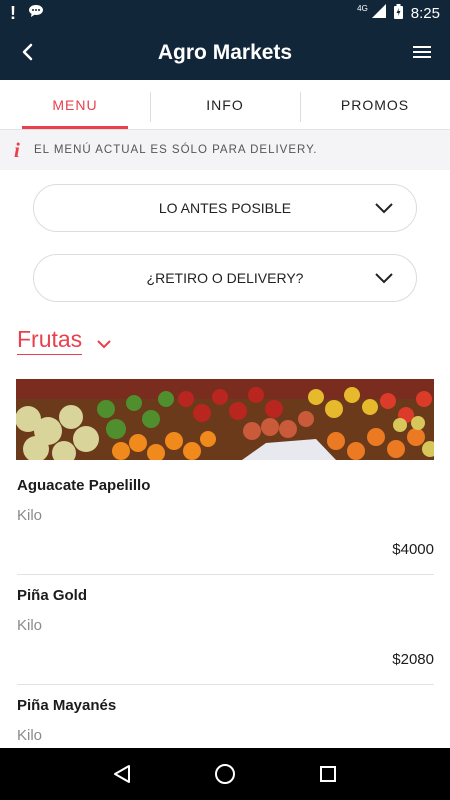  I want to click on product-item: Aguacate Papelillo Kilo $4000, so click(225, 522).